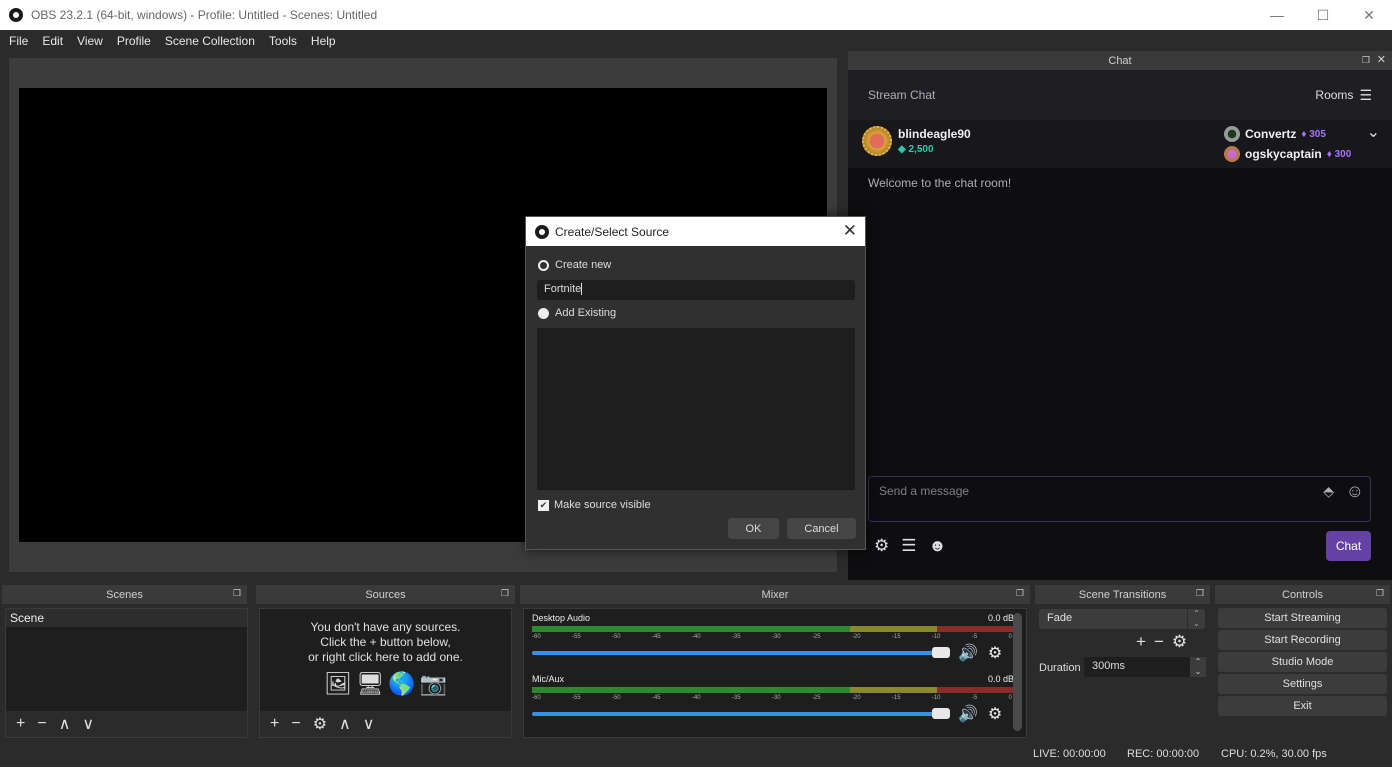 This screenshot has height=767, width=1392. I want to click on cancel-button: Cancel, so click(821, 528).